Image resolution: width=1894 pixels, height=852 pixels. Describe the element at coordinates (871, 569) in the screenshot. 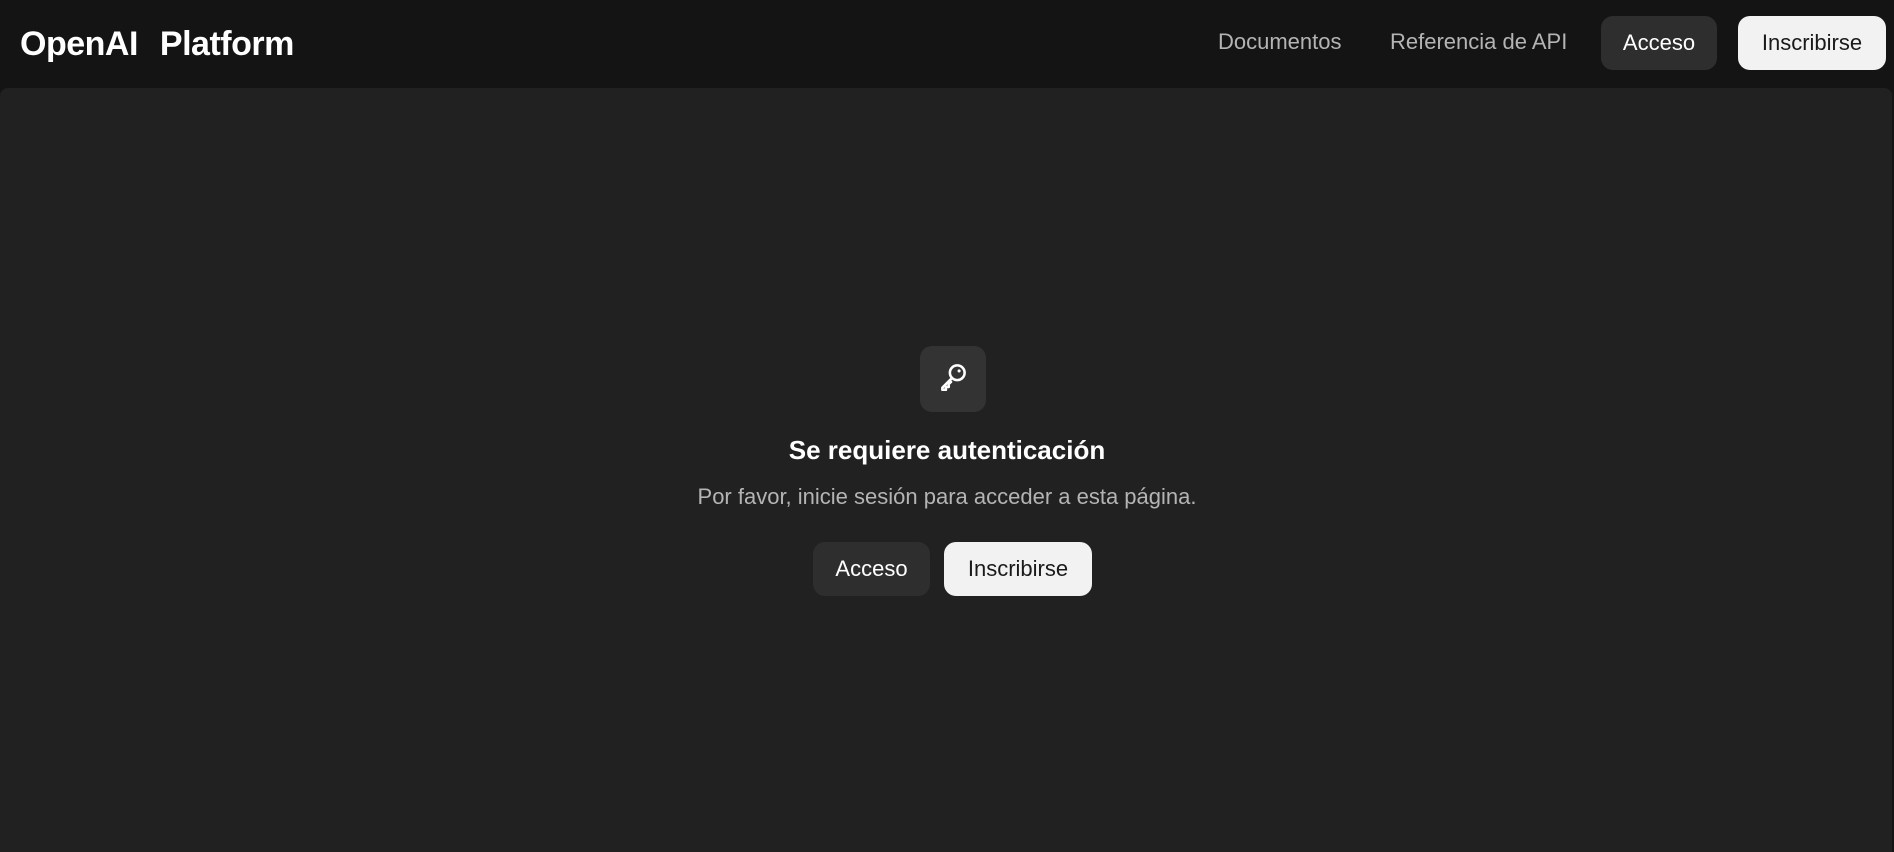

I see `login-button: Acceso` at that location.